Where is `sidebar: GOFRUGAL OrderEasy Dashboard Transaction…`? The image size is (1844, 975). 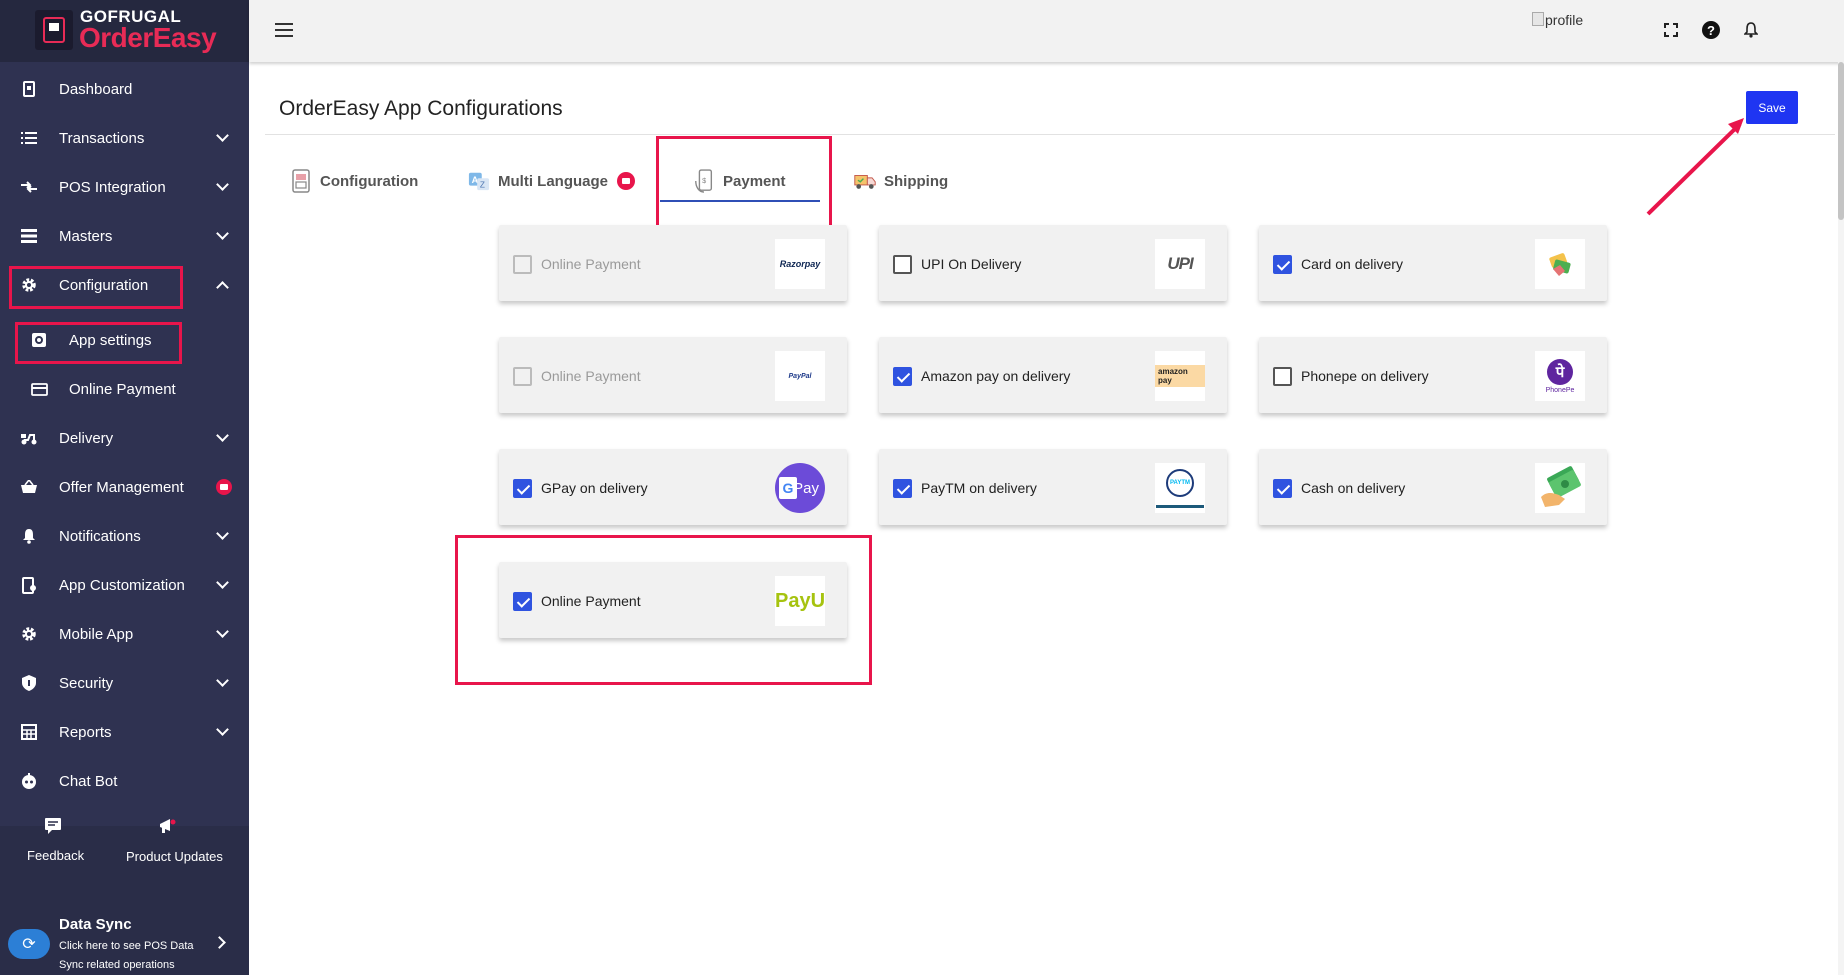
sidebar: GOFRUGAL OrderEasy Dashboard Transaction… is located at coordinates (124, 487).